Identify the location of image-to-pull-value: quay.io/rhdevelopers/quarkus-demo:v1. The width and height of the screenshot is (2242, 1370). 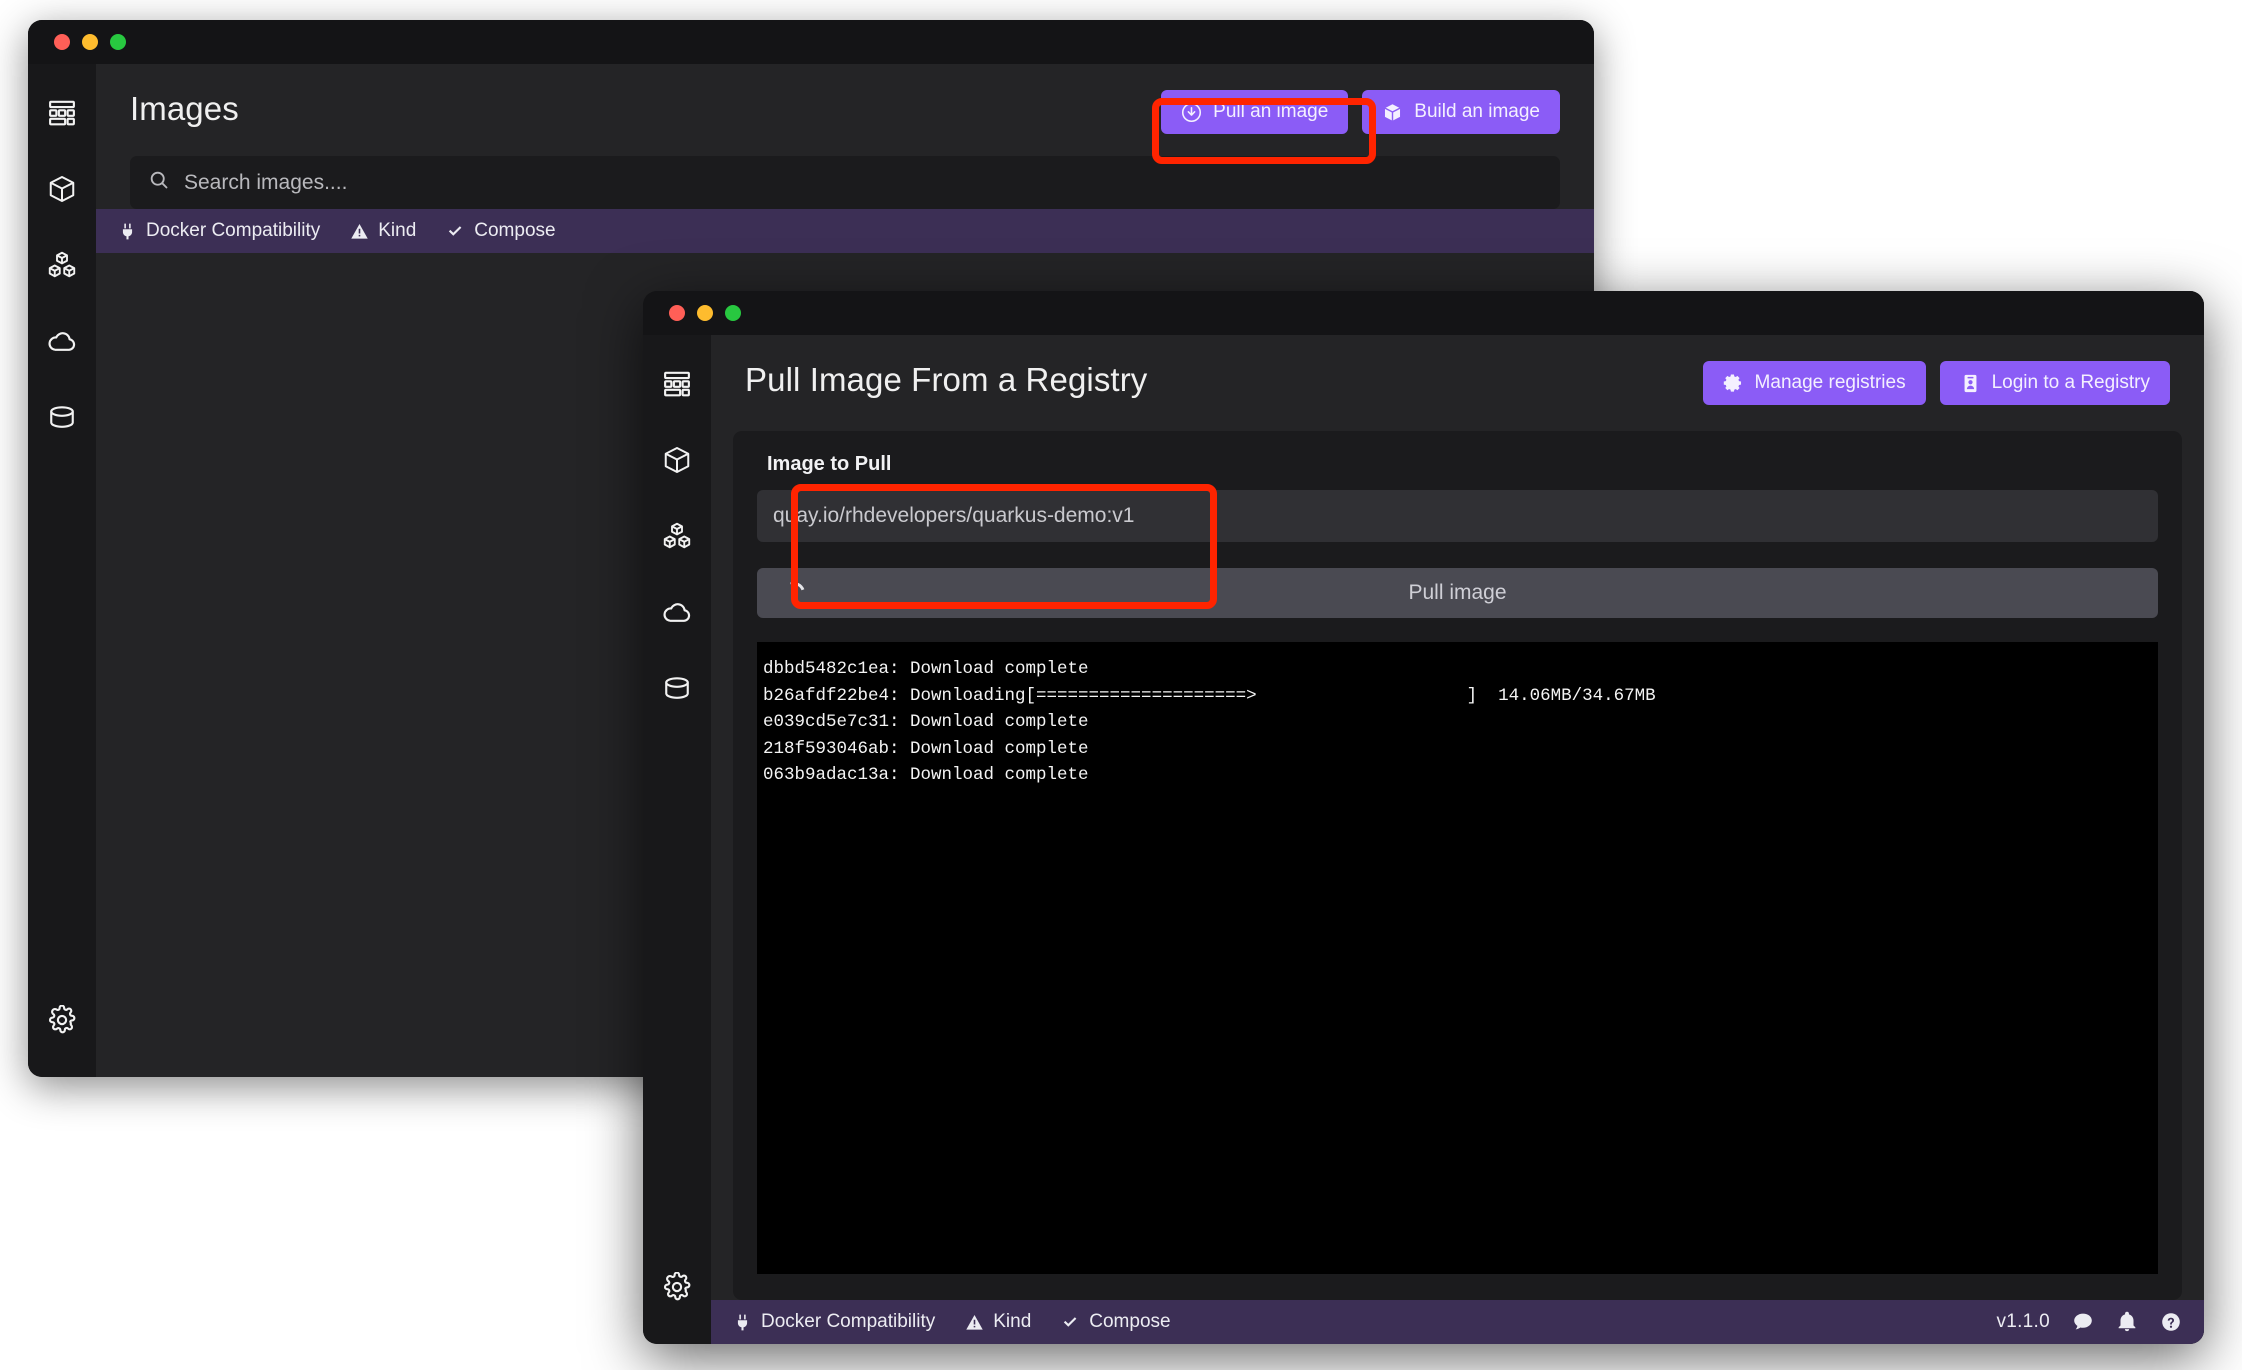
(954, 515).